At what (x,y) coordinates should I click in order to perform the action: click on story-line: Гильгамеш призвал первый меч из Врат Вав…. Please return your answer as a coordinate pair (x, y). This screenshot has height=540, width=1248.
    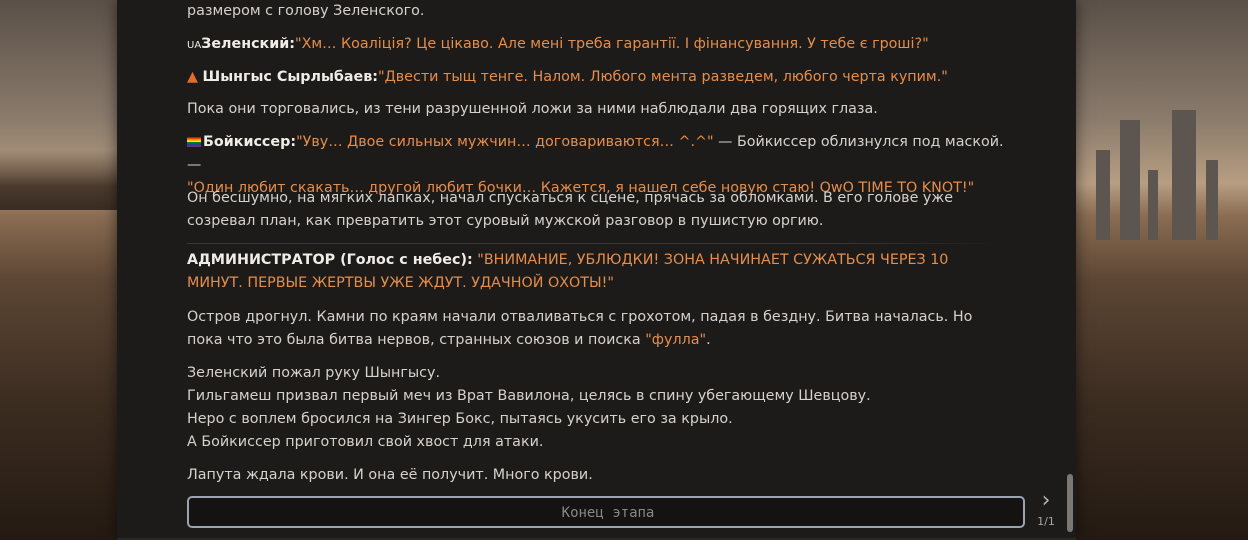
    Looking at the image, I should click on (529, 396).